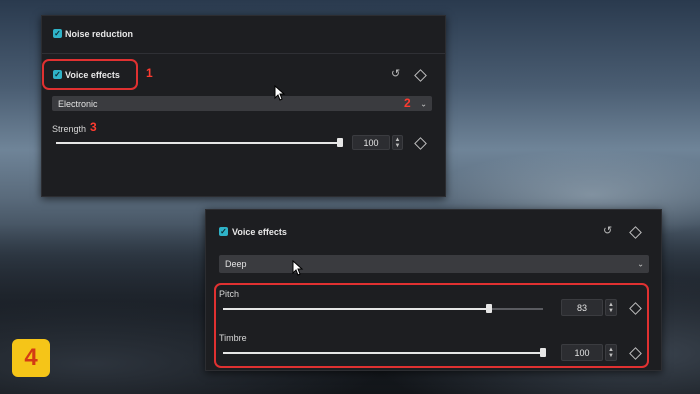 The height and width of the screenshot is (394, 700). What do you see at coordinates (149, 73) in the screenshot?
I see `annotation-1: 1` at bounding box center [149, 73].